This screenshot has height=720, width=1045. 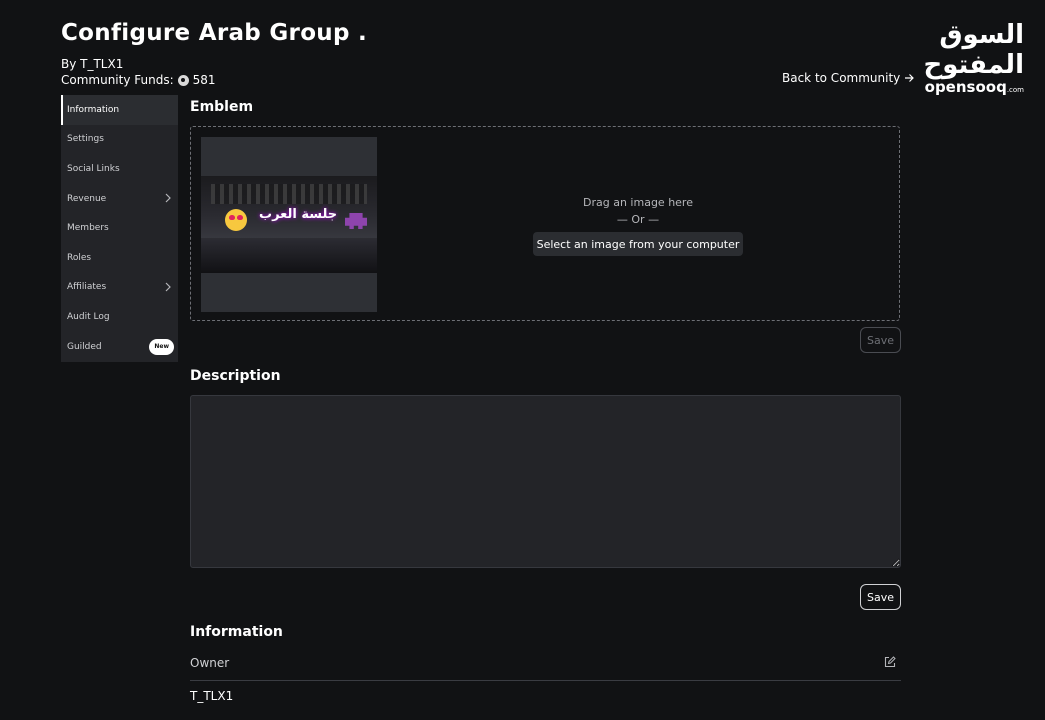 I want to click on emblem-section-title: Emblem, so click(x=222, y=107).